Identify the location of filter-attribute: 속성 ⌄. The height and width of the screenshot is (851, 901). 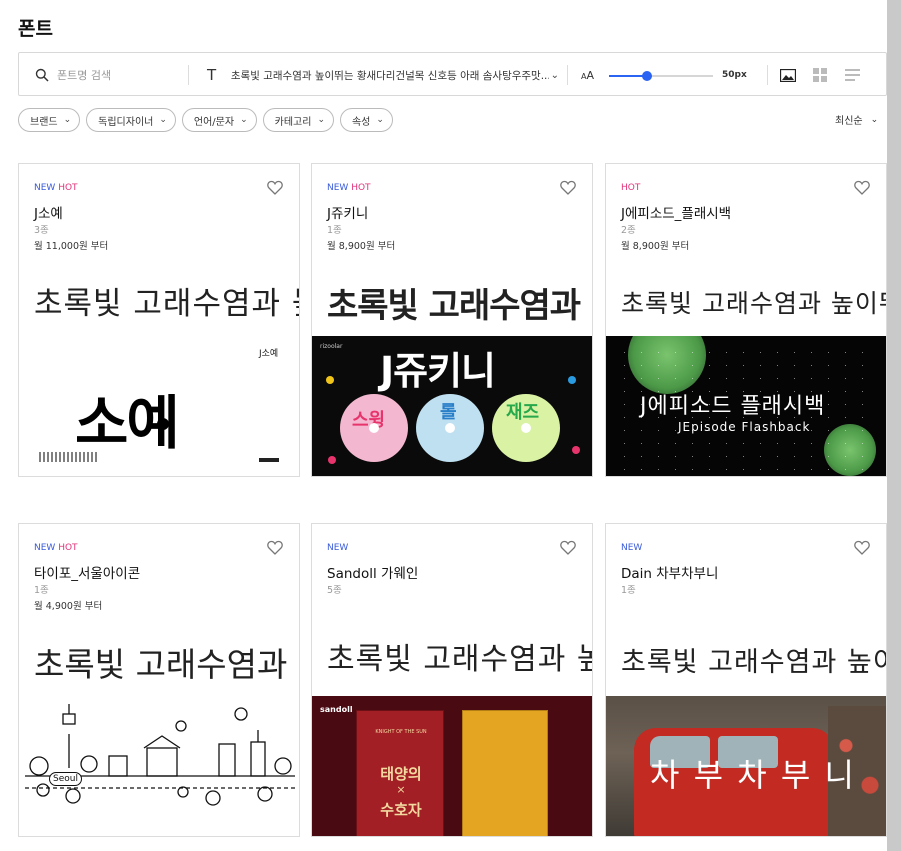
(366, 120).